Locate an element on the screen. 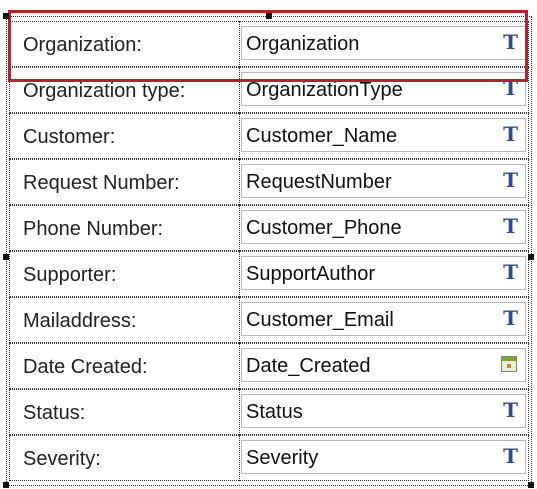 The width and height of the screenshot is (537, 489). resize-handle-bottom-left is located at coordinates (6, 485).